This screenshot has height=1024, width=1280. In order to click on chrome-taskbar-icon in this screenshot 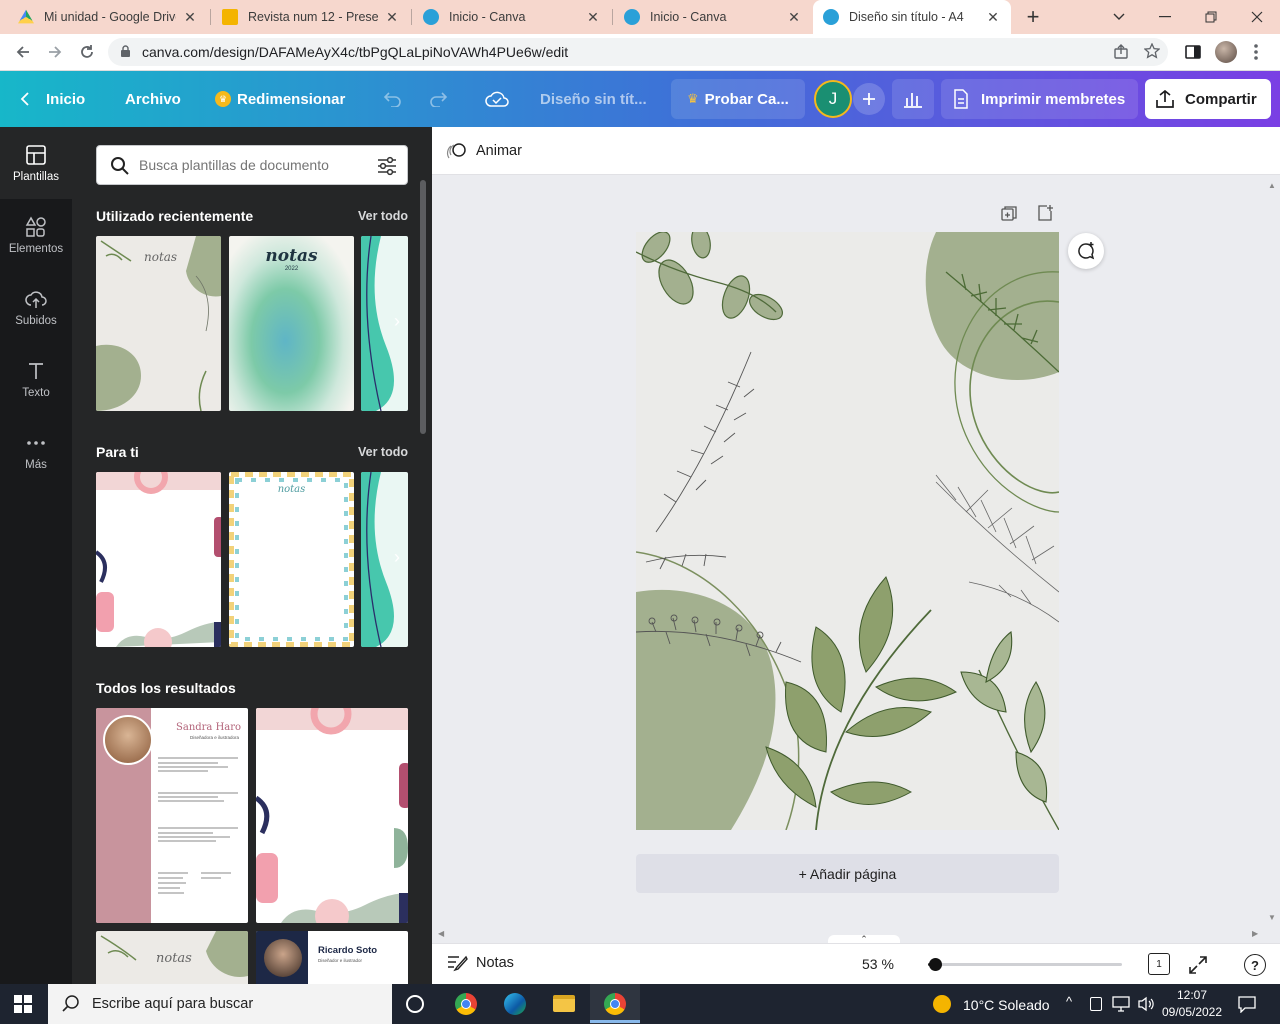, I will do `click(466, 1004)`.